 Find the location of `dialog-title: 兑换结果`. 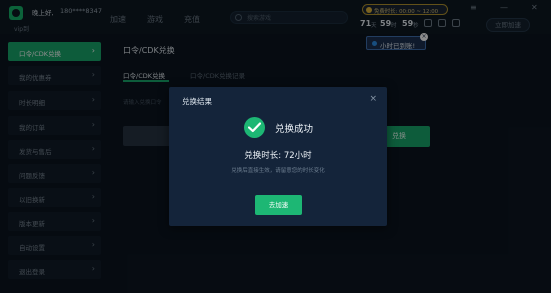

dialog-title: 兑换结果 is located at coordinates (197, 101).